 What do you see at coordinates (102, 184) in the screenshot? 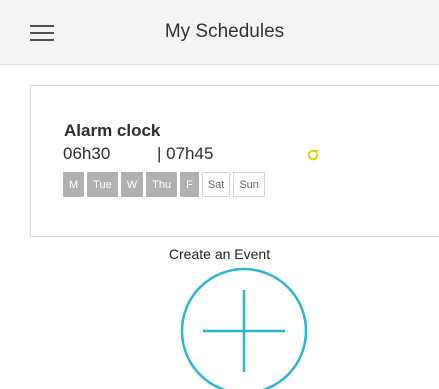
I see `day-toggle-tuesday: Tue` at bounding box center [102, 184].